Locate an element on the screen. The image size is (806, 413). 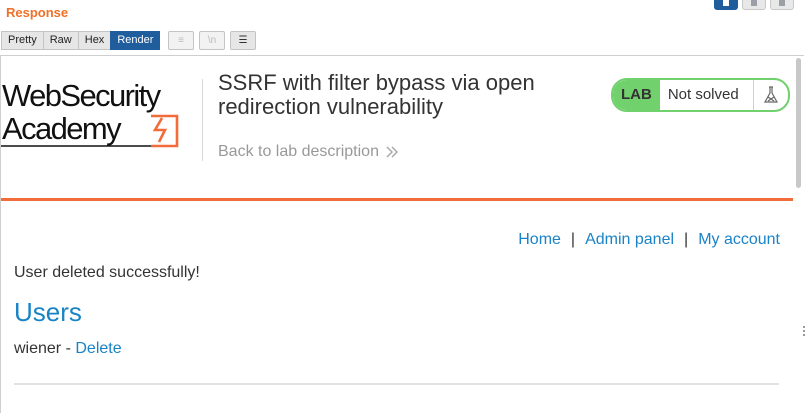
nav-my-account-link: My account is located at coordinates (739, 239).